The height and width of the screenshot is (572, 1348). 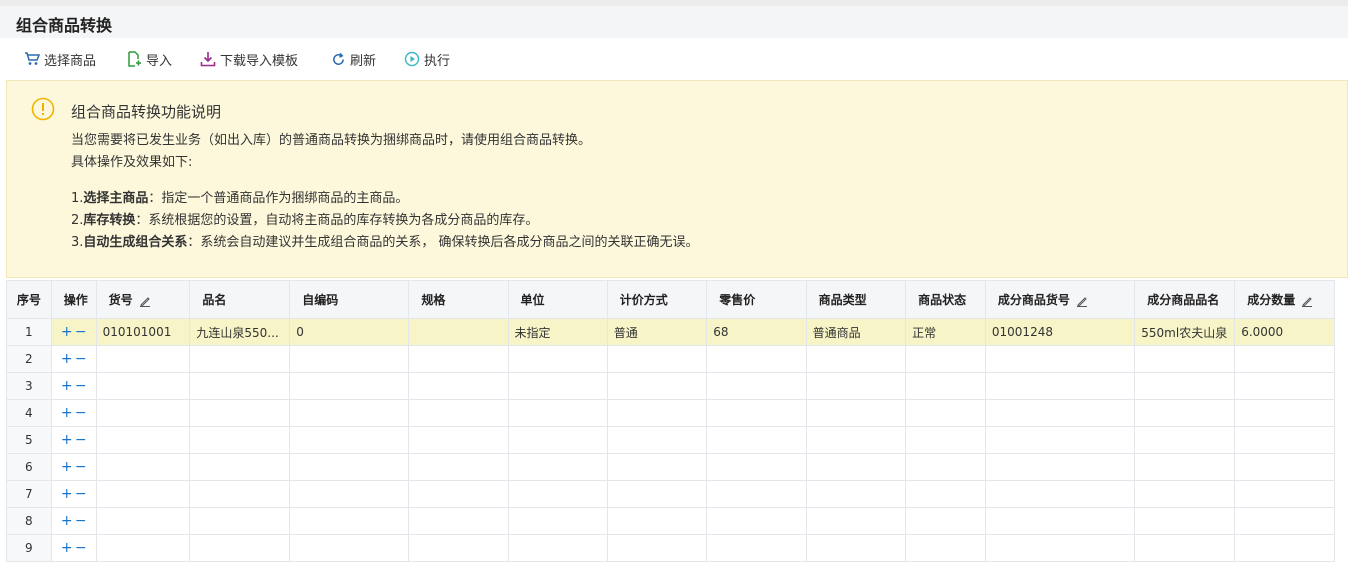 I want to click on table-cell: 普通商品, so click(x=856, y=332).